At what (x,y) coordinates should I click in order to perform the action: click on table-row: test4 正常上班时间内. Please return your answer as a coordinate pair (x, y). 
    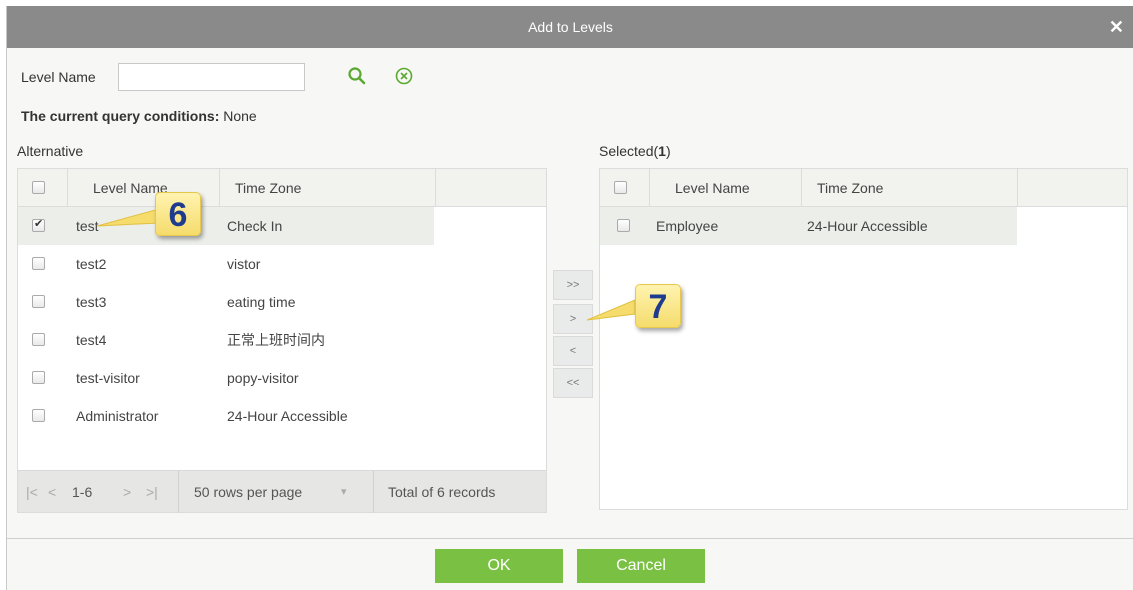
    Looking at the image, I should click on (226, 340).